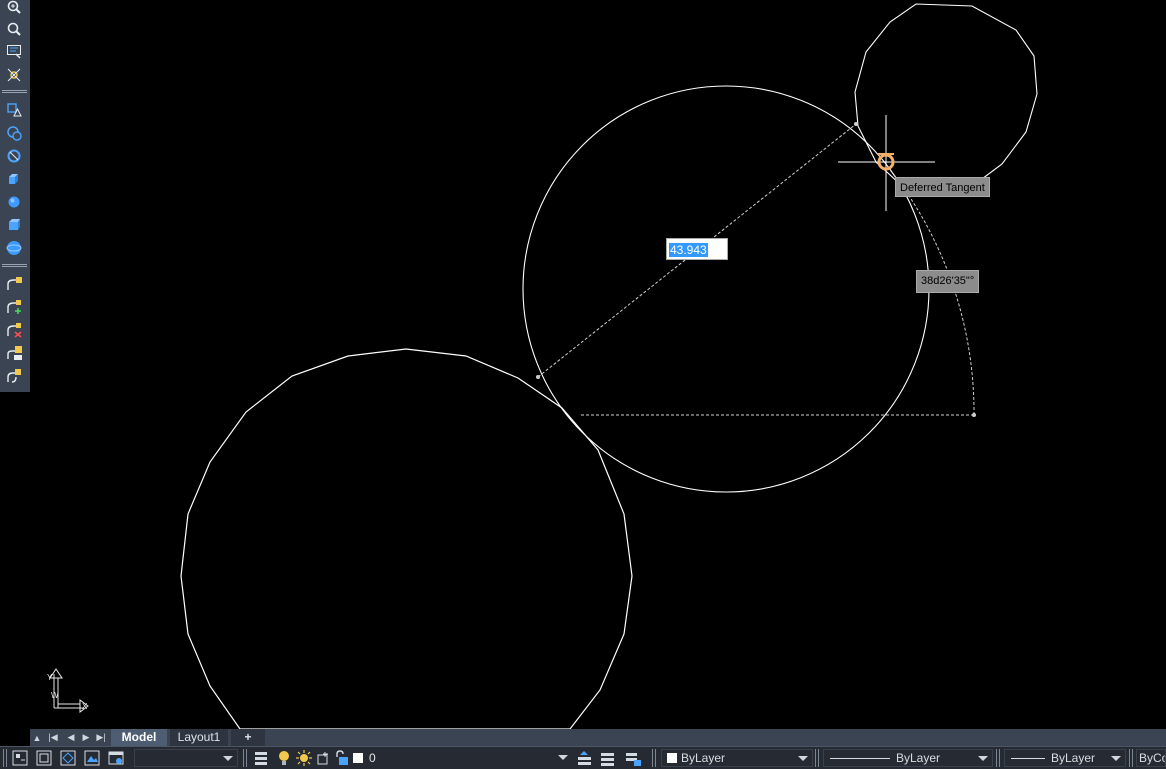 Image resolution: width=1166 pixels, height=769 pixels. I want to click on layer-color-swatch, so click(358, 758).